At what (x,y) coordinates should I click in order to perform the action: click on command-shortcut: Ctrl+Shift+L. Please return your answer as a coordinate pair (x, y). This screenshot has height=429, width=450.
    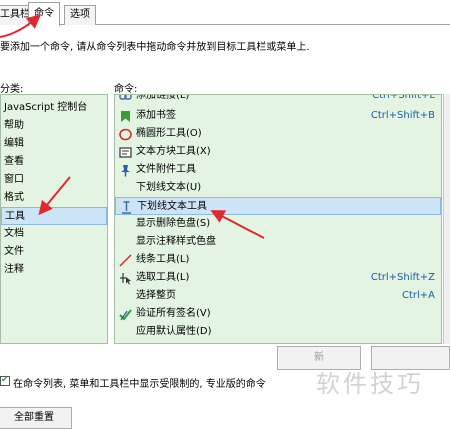
    Looking at the image, I should click on (403, 97).